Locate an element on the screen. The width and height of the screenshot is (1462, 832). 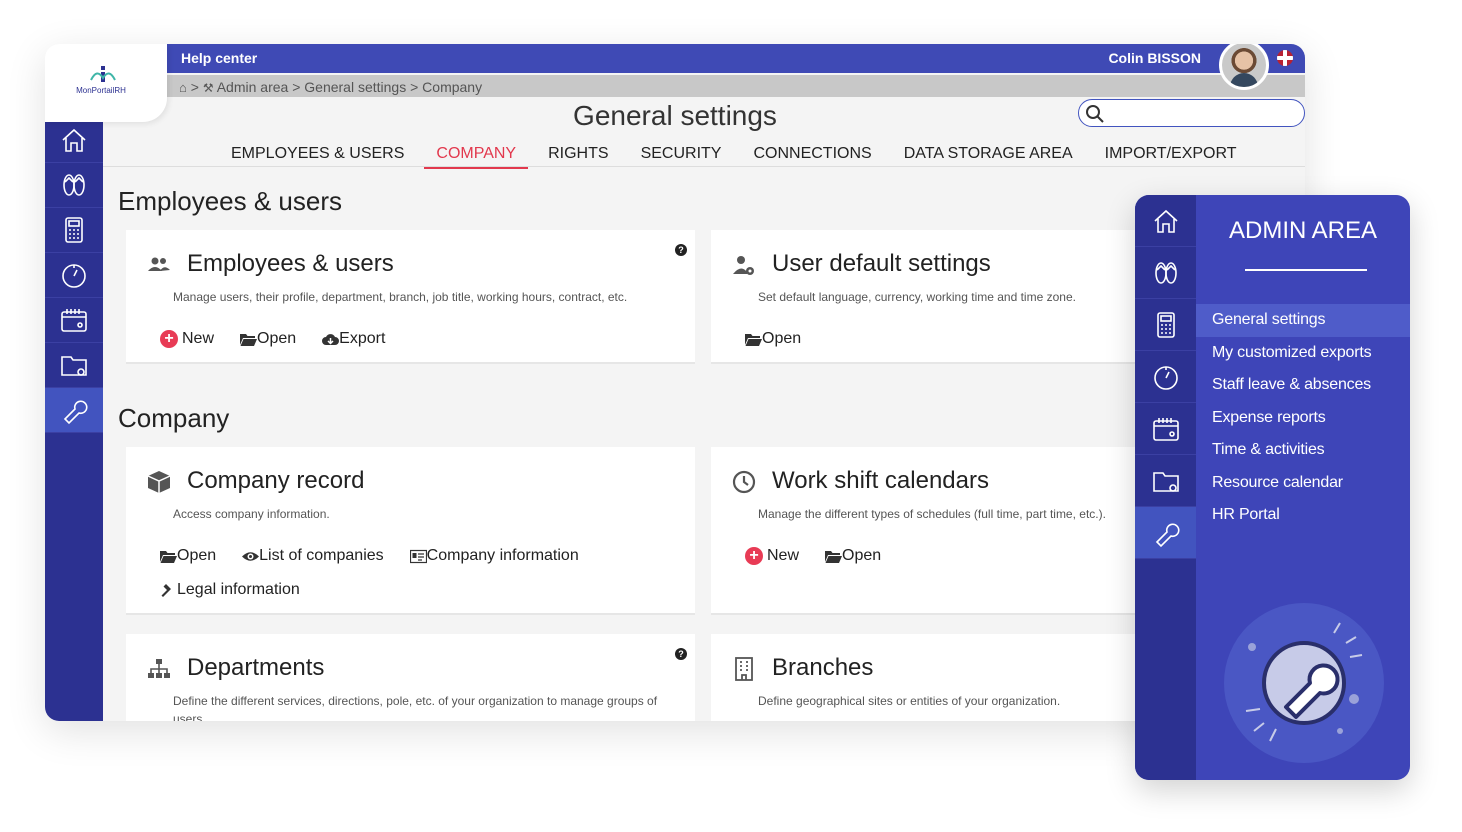
admin-menu-staff-leave: Staff leave & absences is located at coordinates (1303, 385).